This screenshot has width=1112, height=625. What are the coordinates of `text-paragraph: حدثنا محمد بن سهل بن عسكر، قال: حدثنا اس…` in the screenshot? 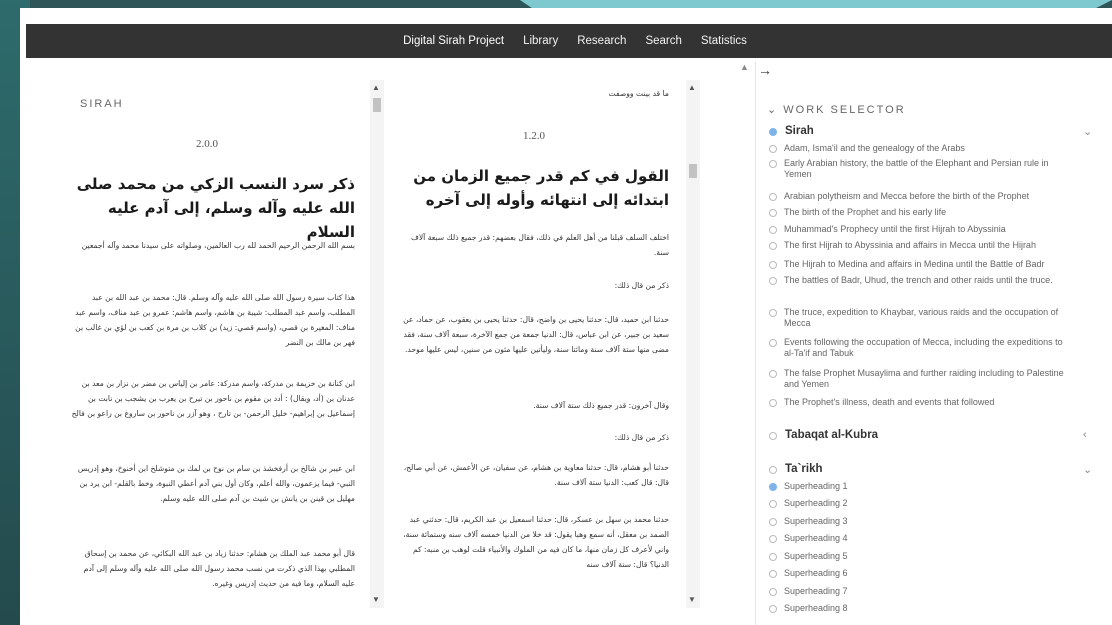 It's located at (536, 542).